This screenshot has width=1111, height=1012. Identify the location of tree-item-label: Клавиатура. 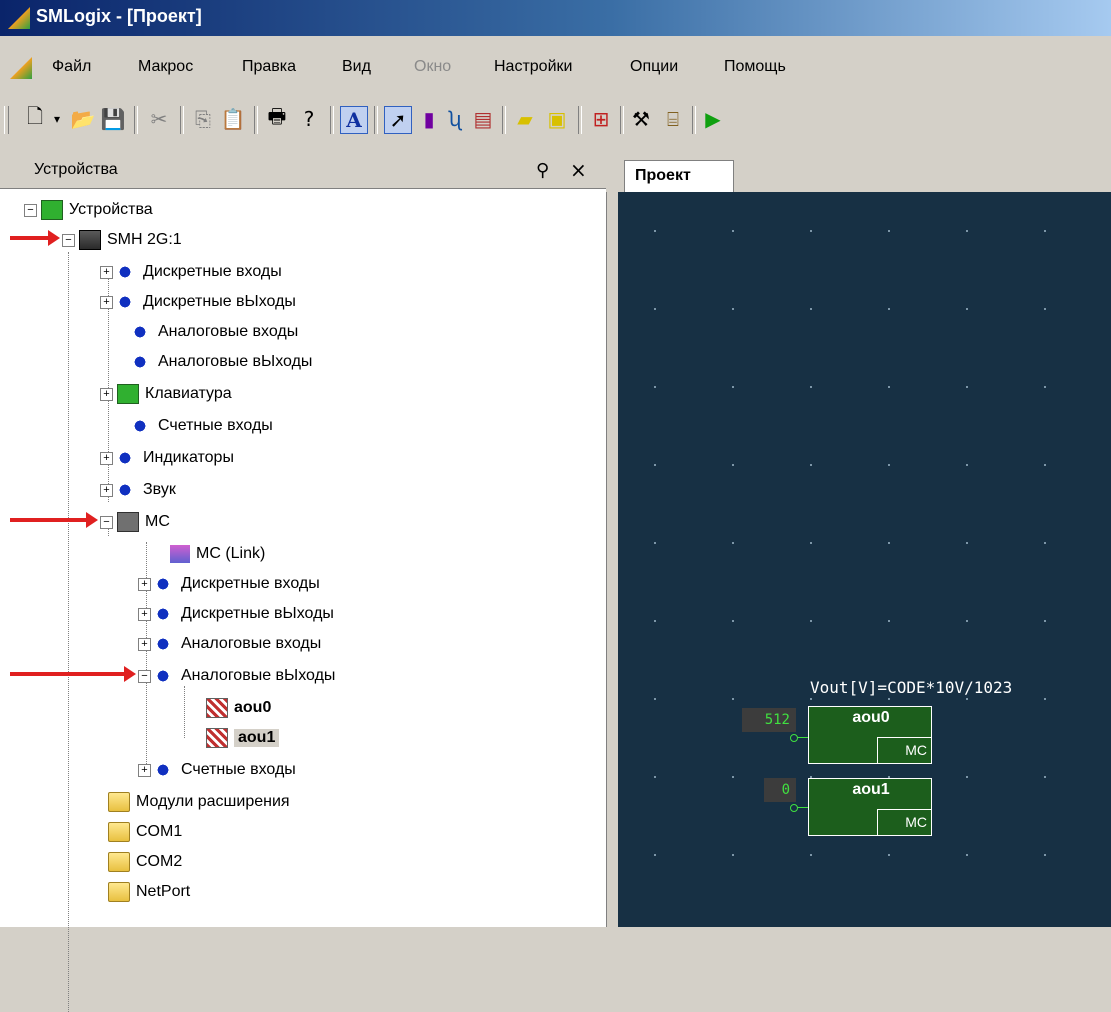
(188, 393).